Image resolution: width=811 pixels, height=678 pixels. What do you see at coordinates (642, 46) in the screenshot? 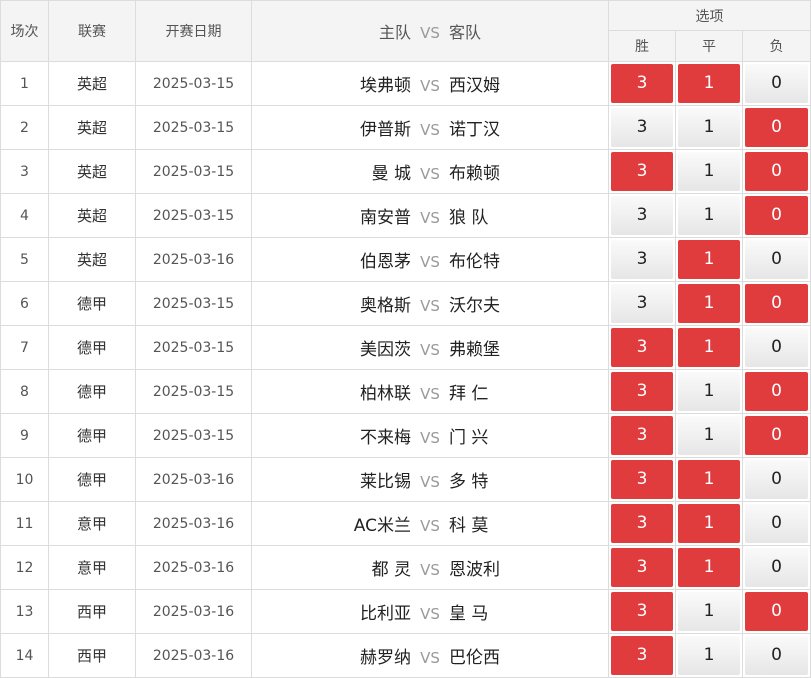
I see `header-win: 胜` at bounding box center [642, 46].